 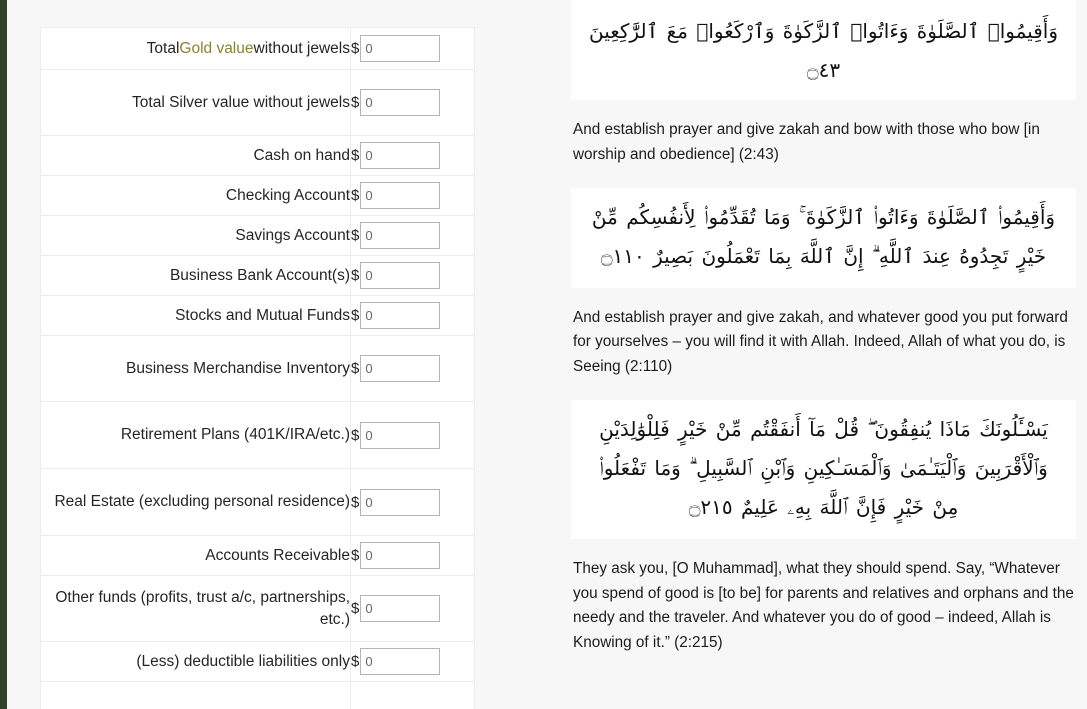 I want to click on row-label-retirement-plans: Retirement Plans (401K/IRA/etc.), so click(x=195, y=435).